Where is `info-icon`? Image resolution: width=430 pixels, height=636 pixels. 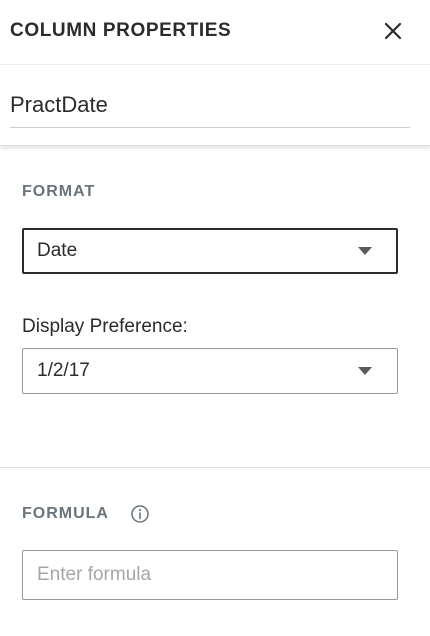 info-icon is located at coordinates (140, 514).